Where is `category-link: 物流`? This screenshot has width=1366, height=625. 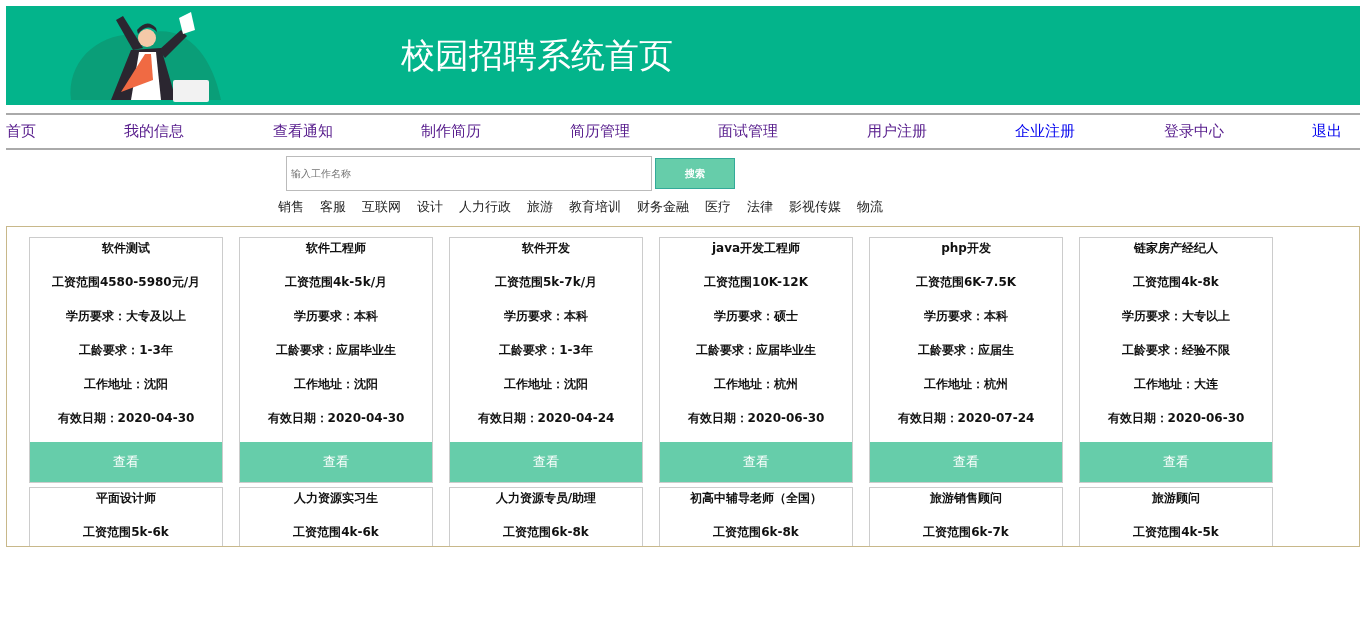
category-link: 物流 is located at coordinates (870, 207).